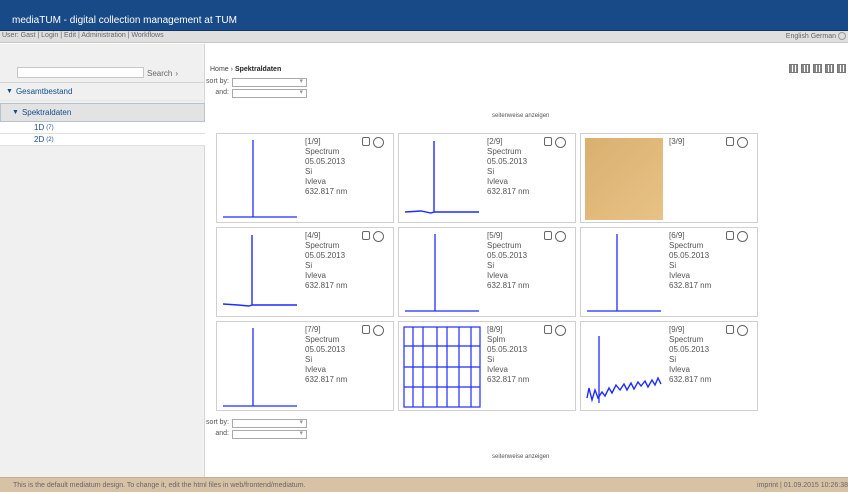 This screenshot has width=848, height=492. Describe the element at coordinates (841, 68) in the screenshot. I see `print-icon` at that location.